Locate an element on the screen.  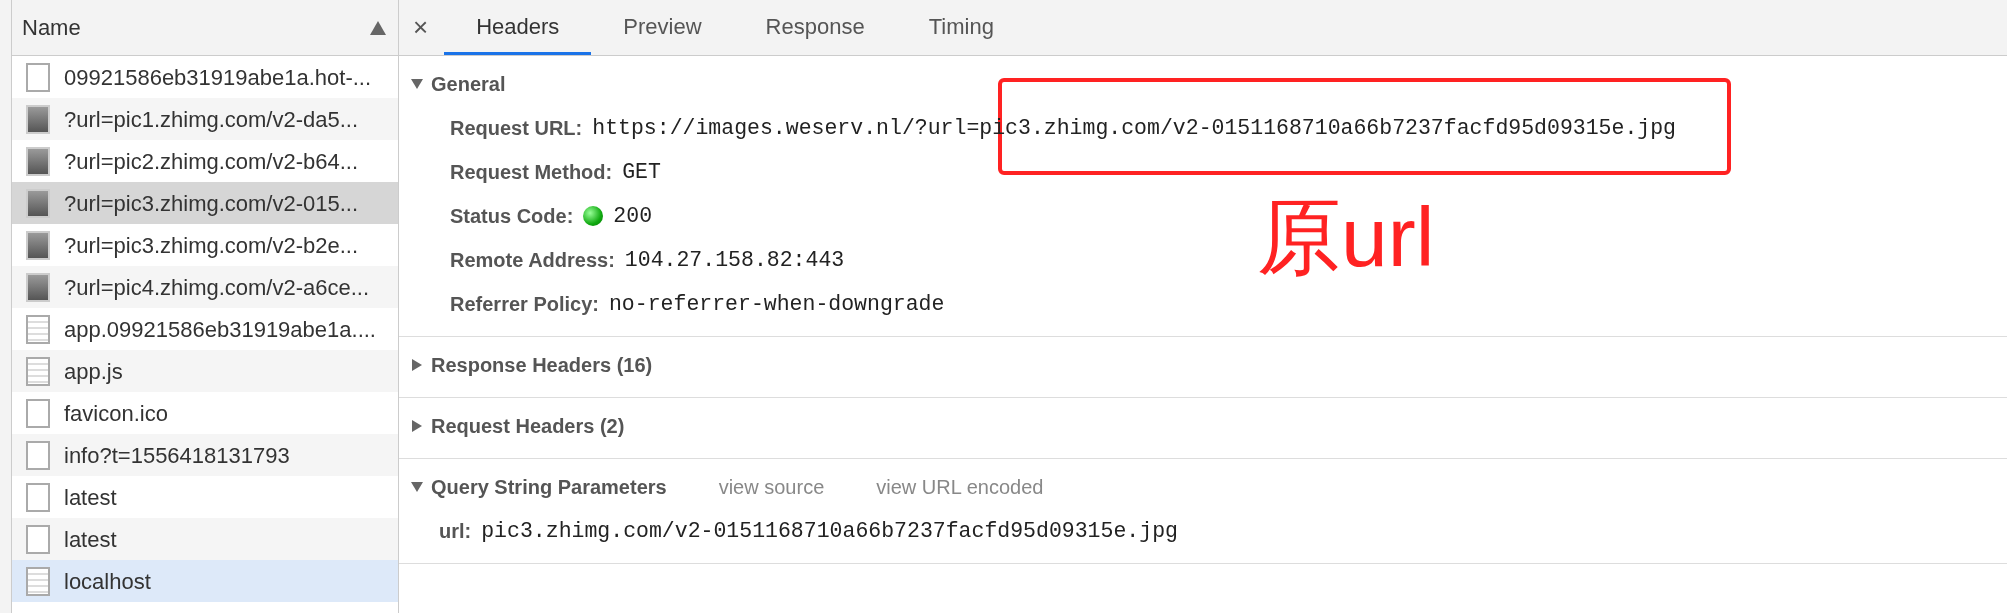
request-row: info?t=1556418131793 is located at coordinates (205, 455).